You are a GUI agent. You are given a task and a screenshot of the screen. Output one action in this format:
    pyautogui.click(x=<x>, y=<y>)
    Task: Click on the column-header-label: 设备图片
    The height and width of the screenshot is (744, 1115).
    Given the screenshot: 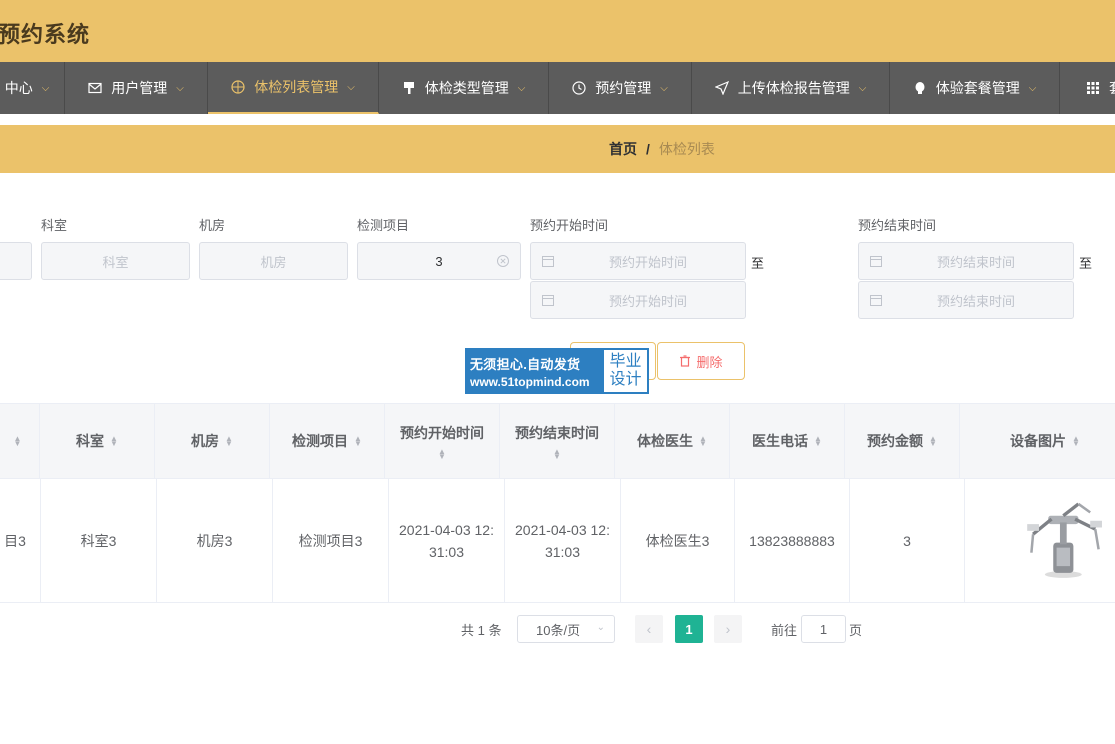 What is the action you would take?
    pyautogui.click(x=1038, y=441)
    